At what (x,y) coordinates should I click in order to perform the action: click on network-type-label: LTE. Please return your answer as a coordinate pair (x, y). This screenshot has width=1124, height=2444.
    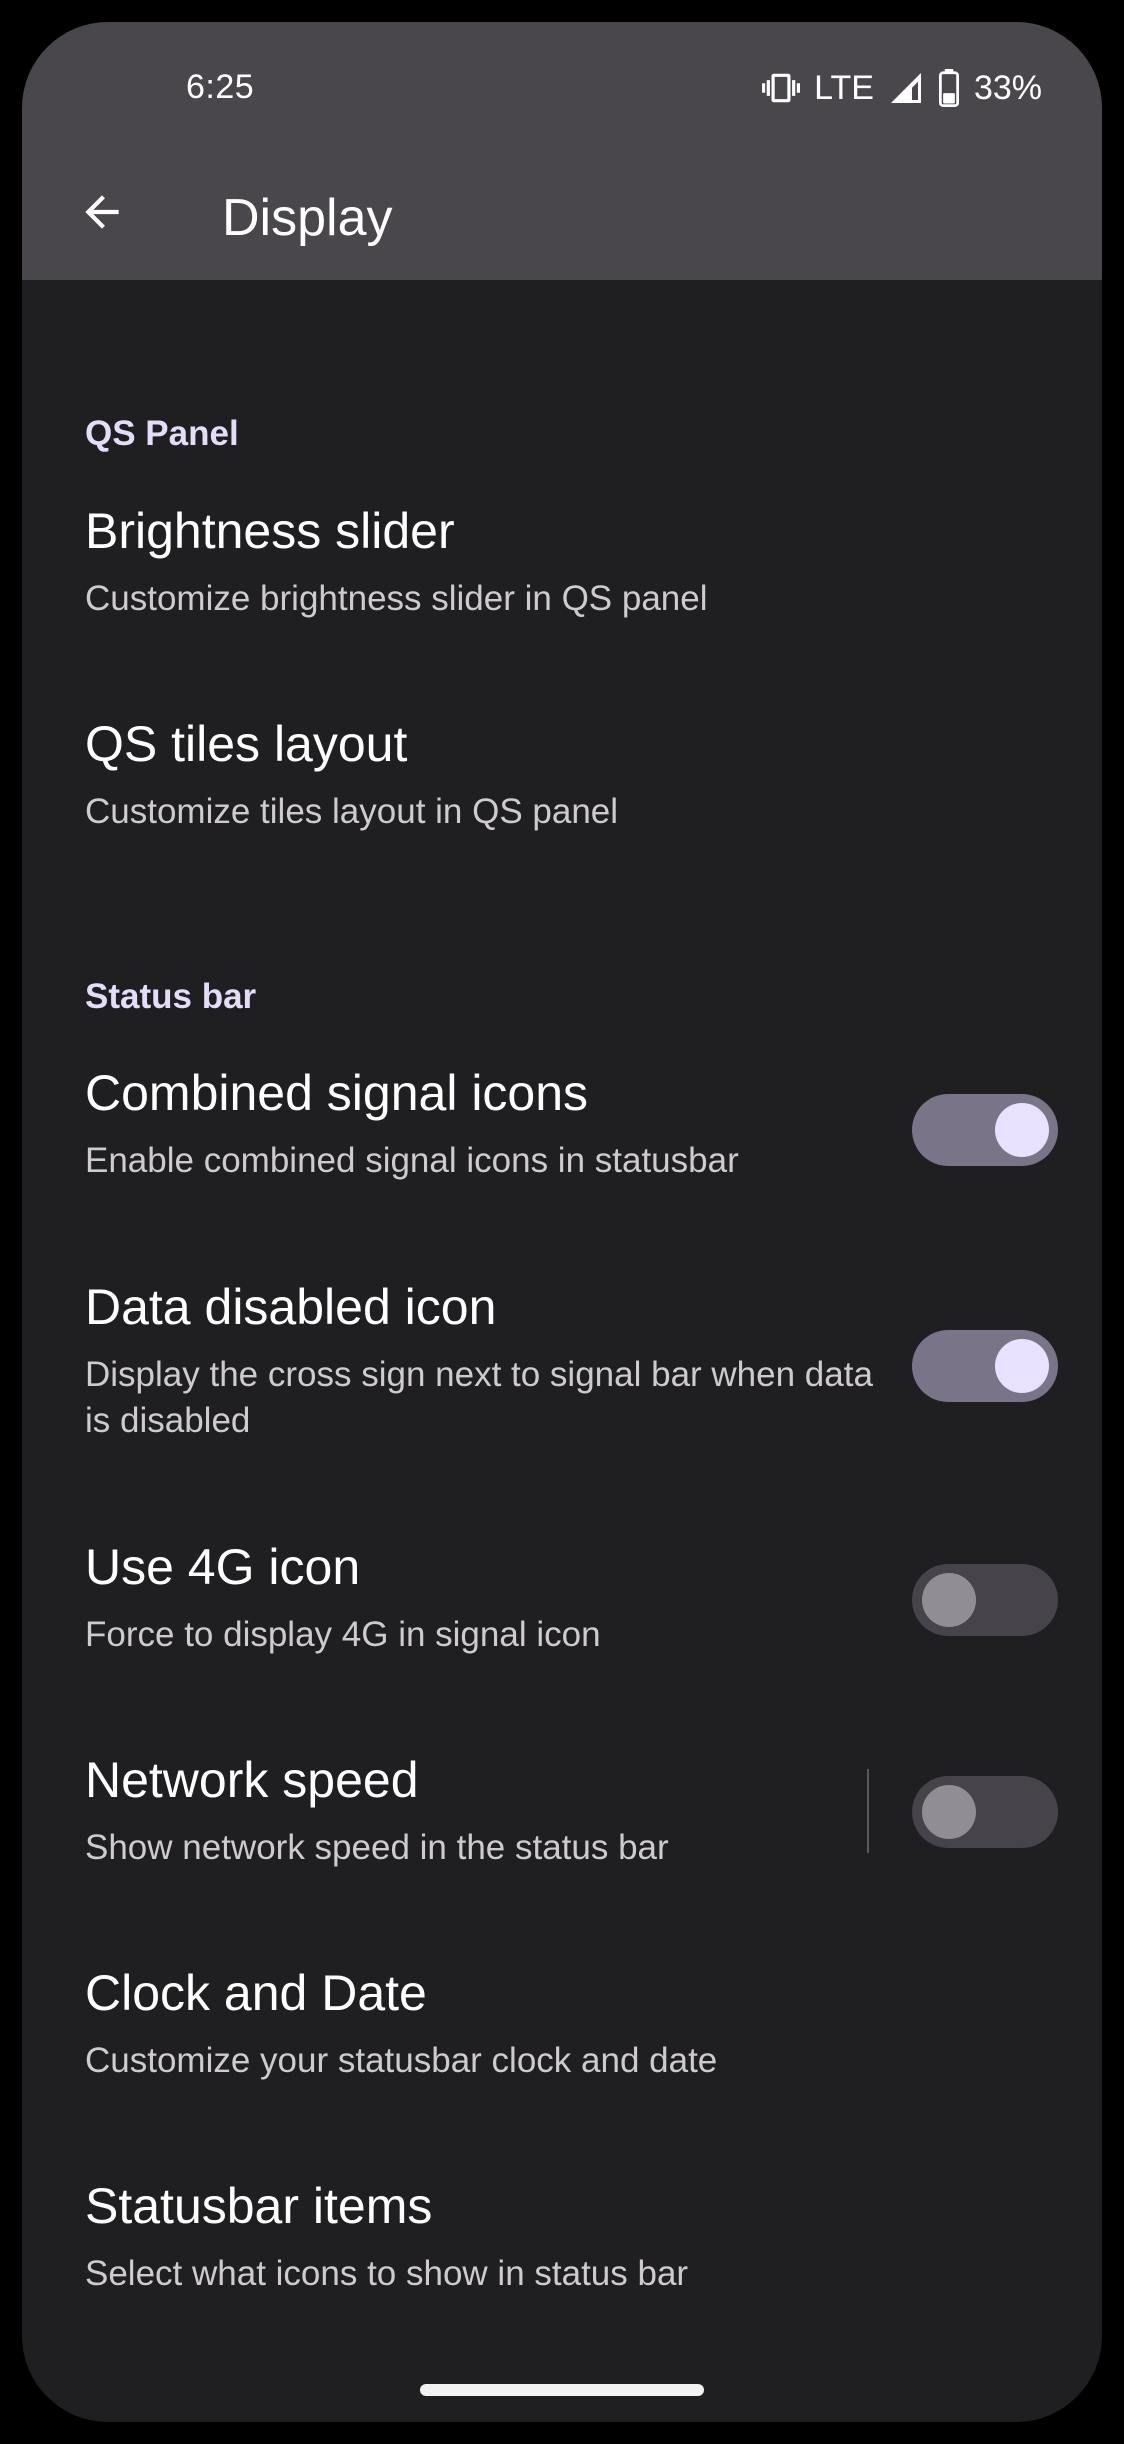
    Looking at the image, I should click on (844, 87).